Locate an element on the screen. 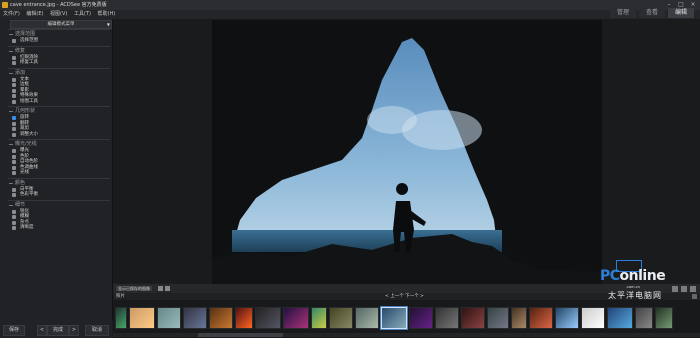 This screenshot has width=700, height=338. tool-item-label: 裁剪 is located at coordinates (24, 128).